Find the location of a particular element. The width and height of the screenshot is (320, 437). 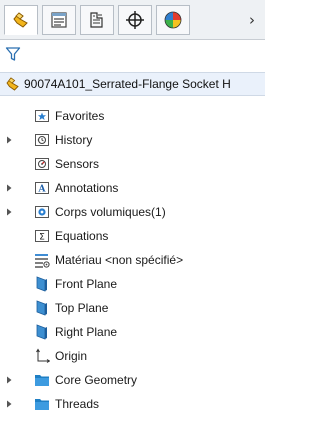

part-tree-icon is located at coordinates (20, 20).